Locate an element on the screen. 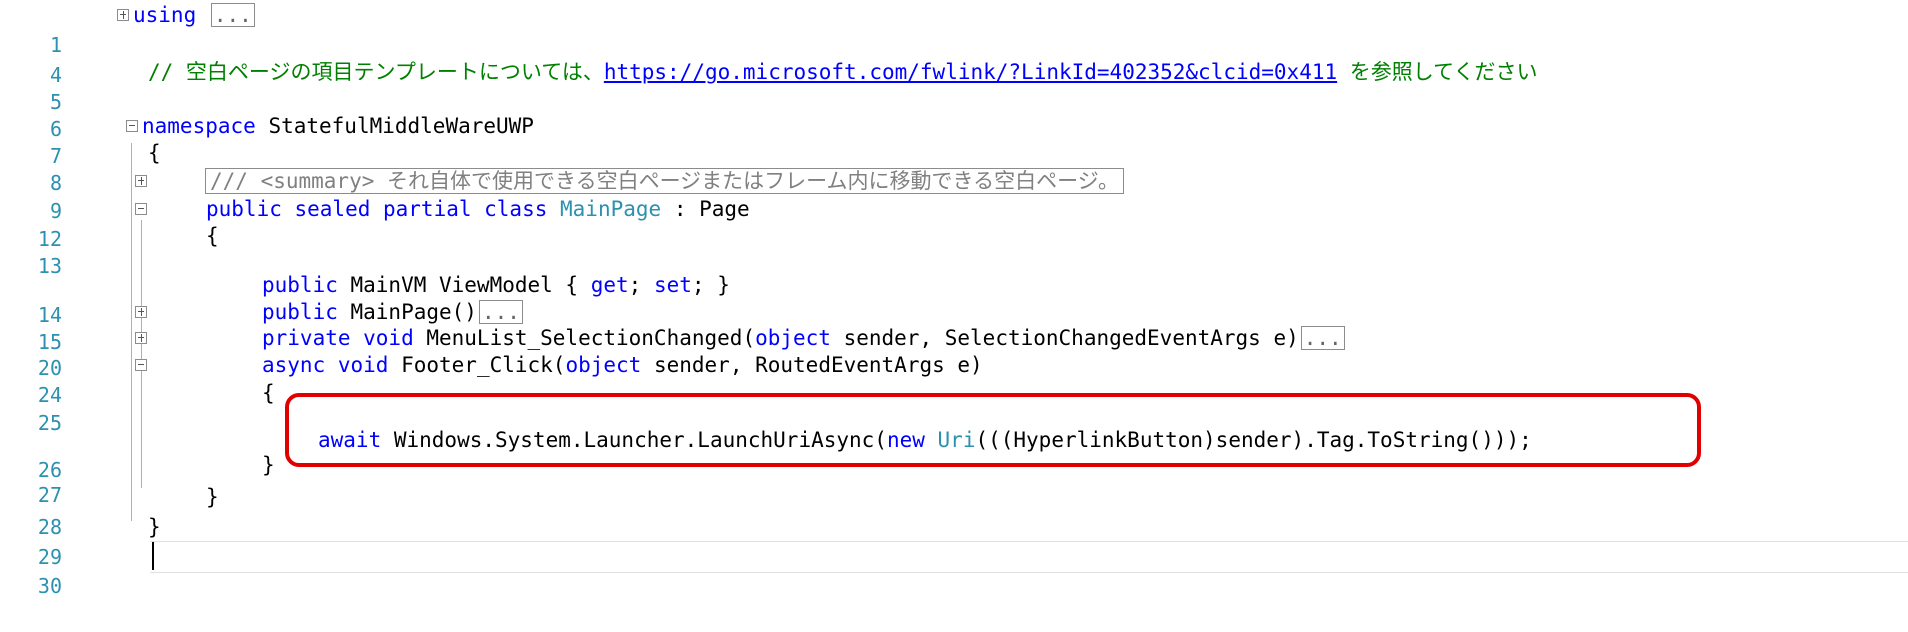 The width and height of the screenshot is (1908, 632). keyword: private void is located at coordinates (338, 338).